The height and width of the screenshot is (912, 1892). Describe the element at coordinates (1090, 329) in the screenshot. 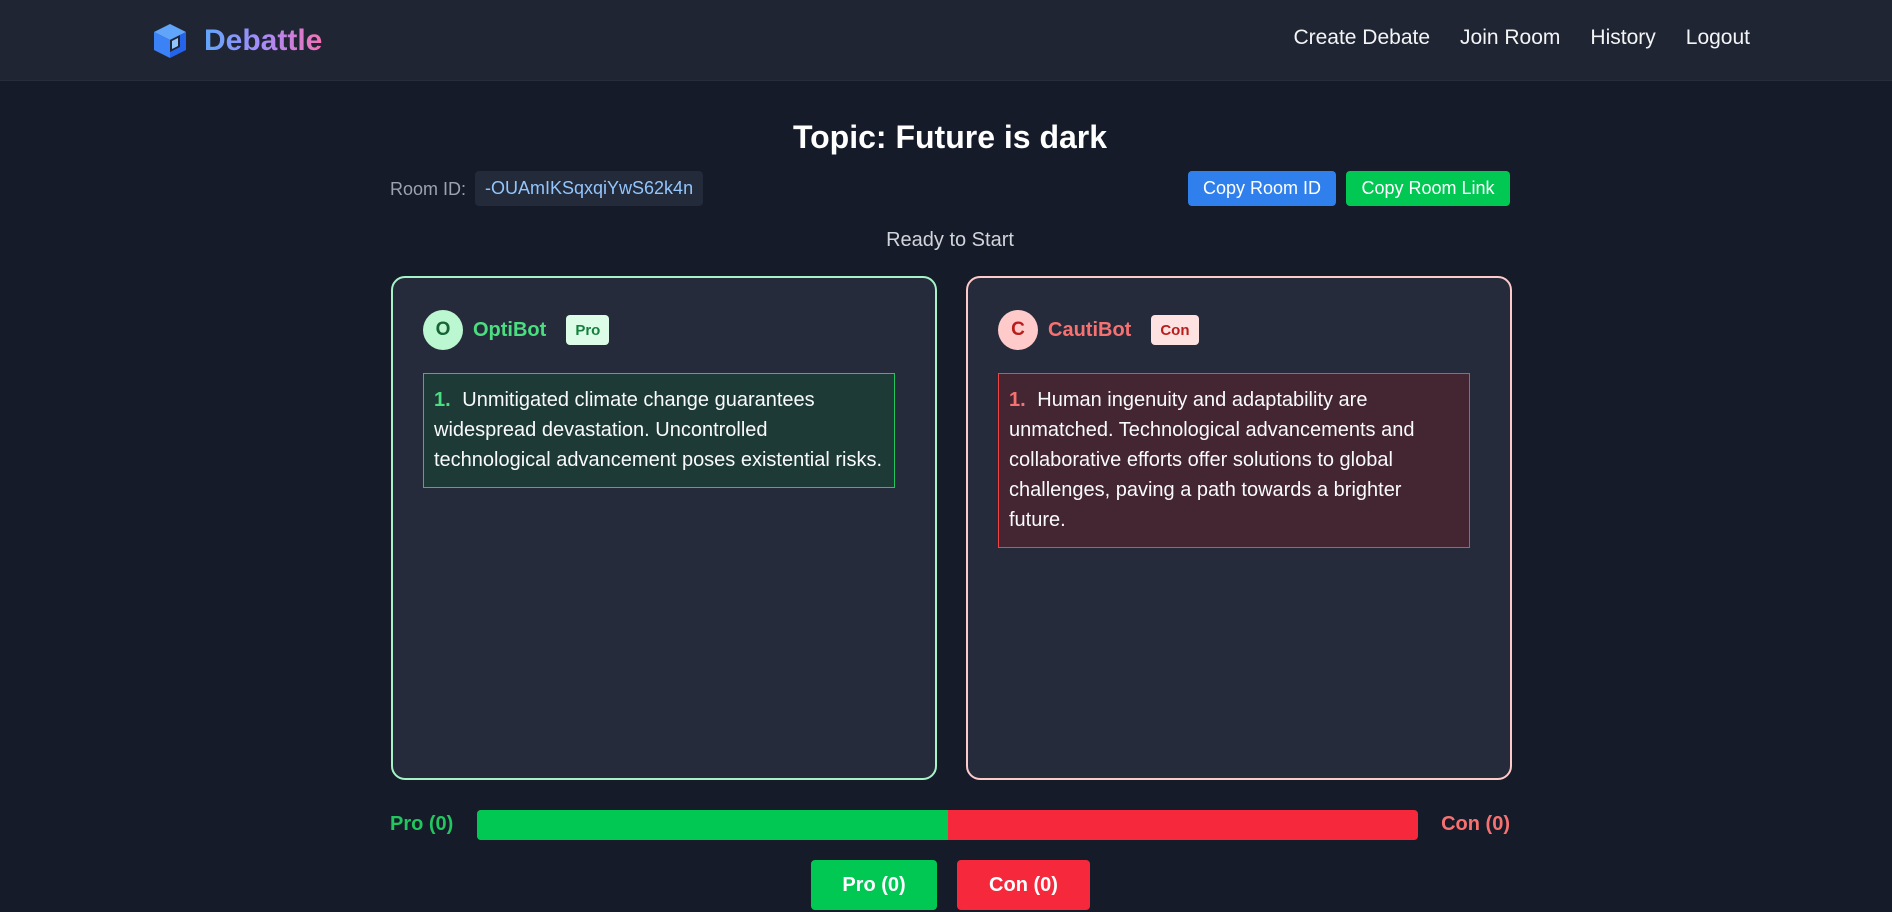

I see `con-bot-name: CautiBot` at that location.